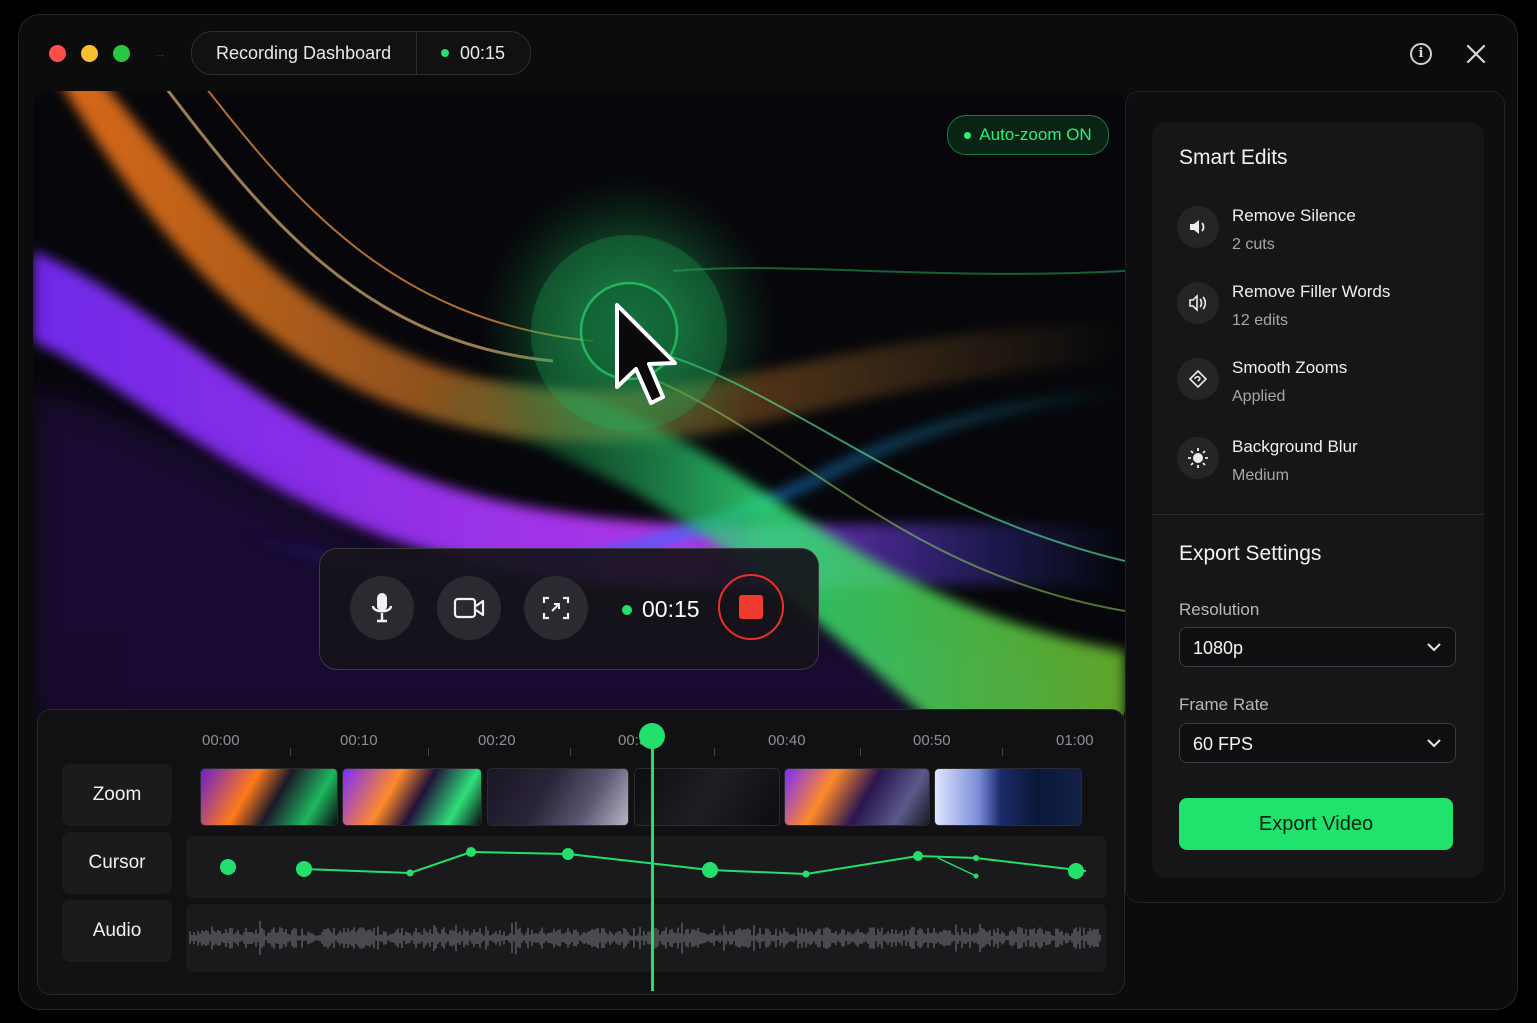  Describe the element at coordinates (304, 52) in the screenshot. I see `window-title: Recording Dashboard` at that location.